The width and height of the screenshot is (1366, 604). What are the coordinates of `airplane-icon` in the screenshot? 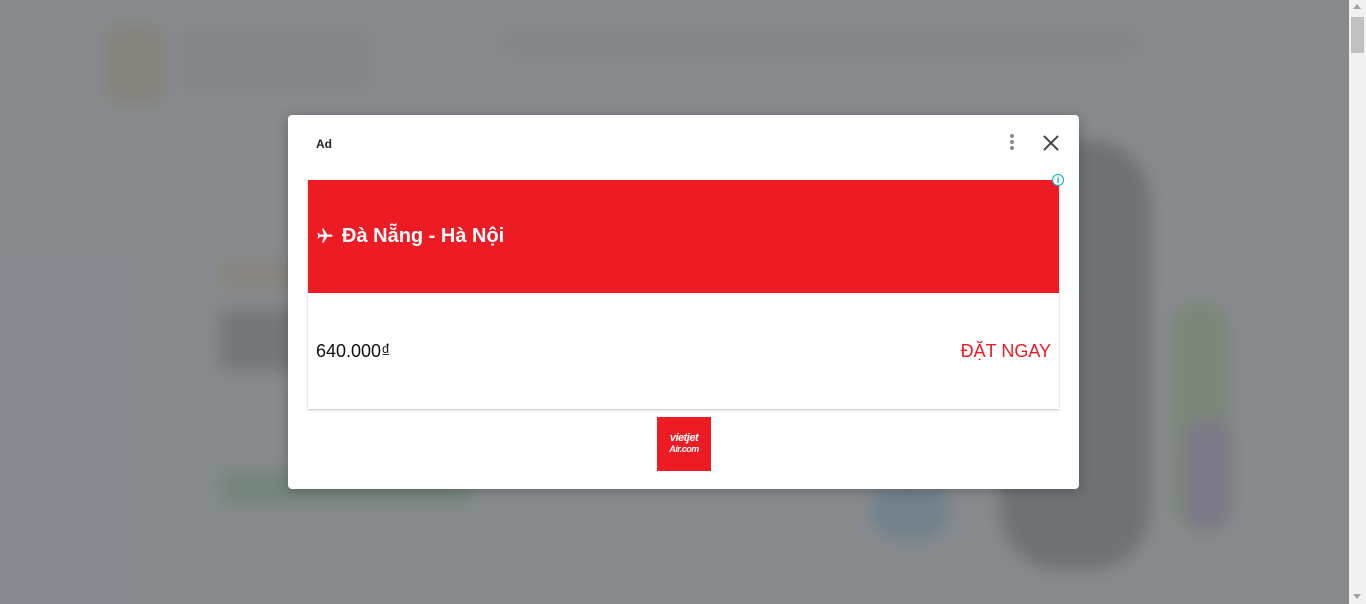 It's located at (325, 235).